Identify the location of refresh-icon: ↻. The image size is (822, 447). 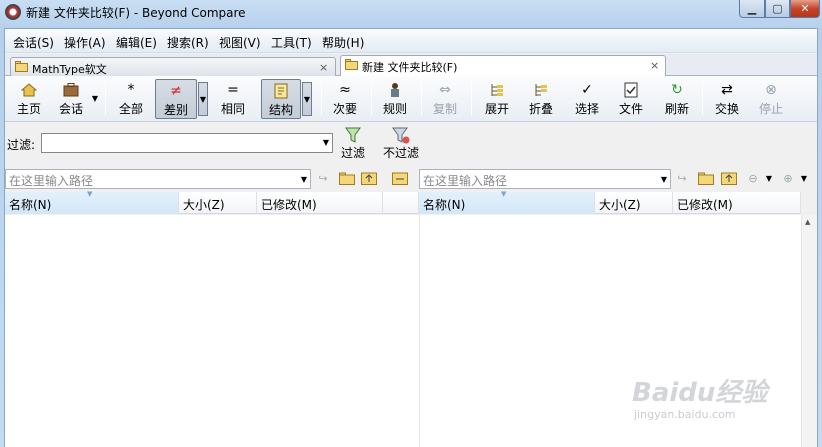
(677, 90).